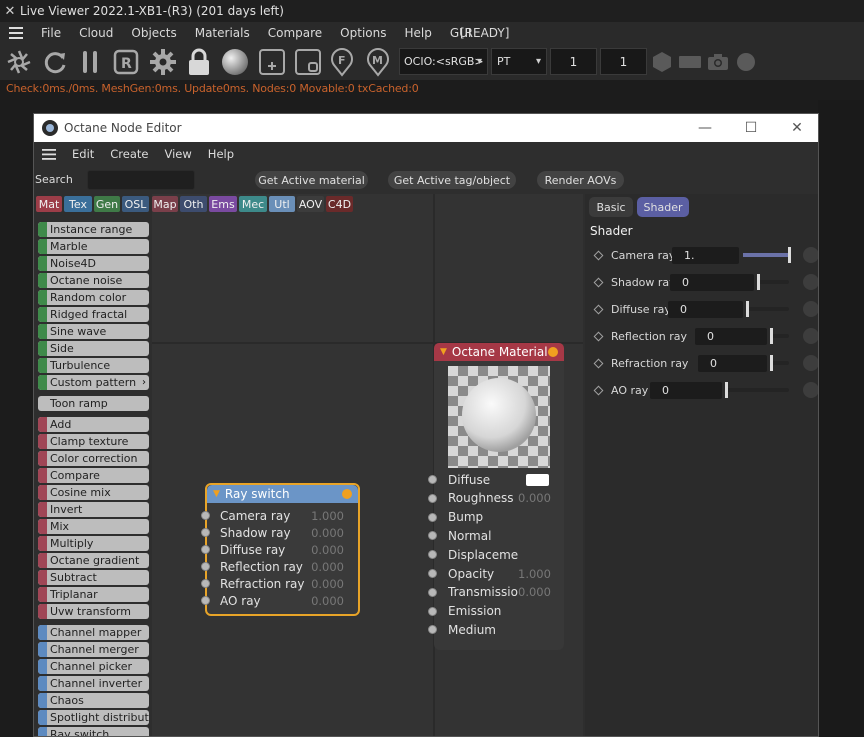 Image resolution: width=864 pixels, height=737 pixels. What do you see at coordinates (279, 566) in the screenshot?
I see `input-pin-row-reflection-ray: Reflection ray 0.000` at bounding box center [279, 566].